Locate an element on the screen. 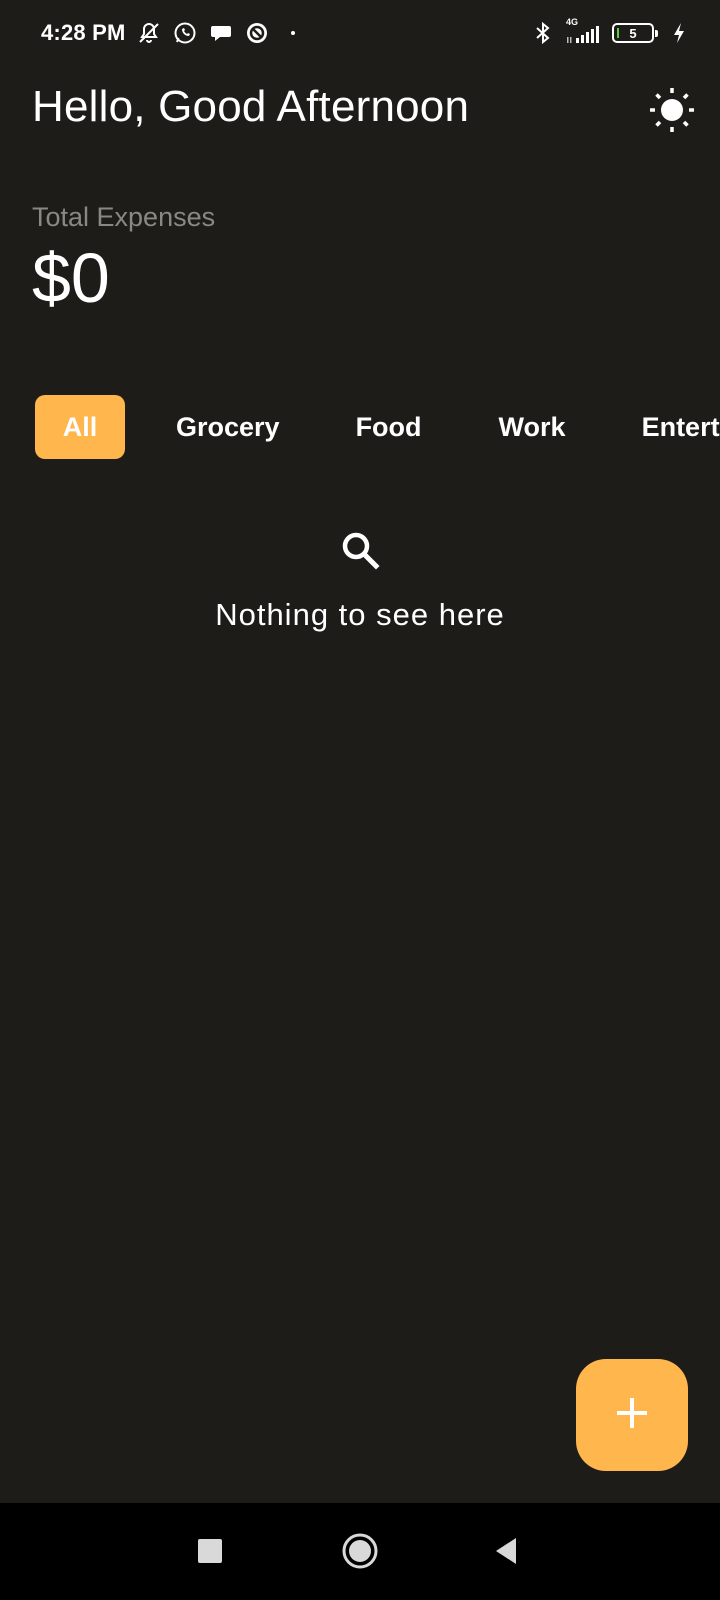  mute-bell-icon is located at coordinates (149, 33).